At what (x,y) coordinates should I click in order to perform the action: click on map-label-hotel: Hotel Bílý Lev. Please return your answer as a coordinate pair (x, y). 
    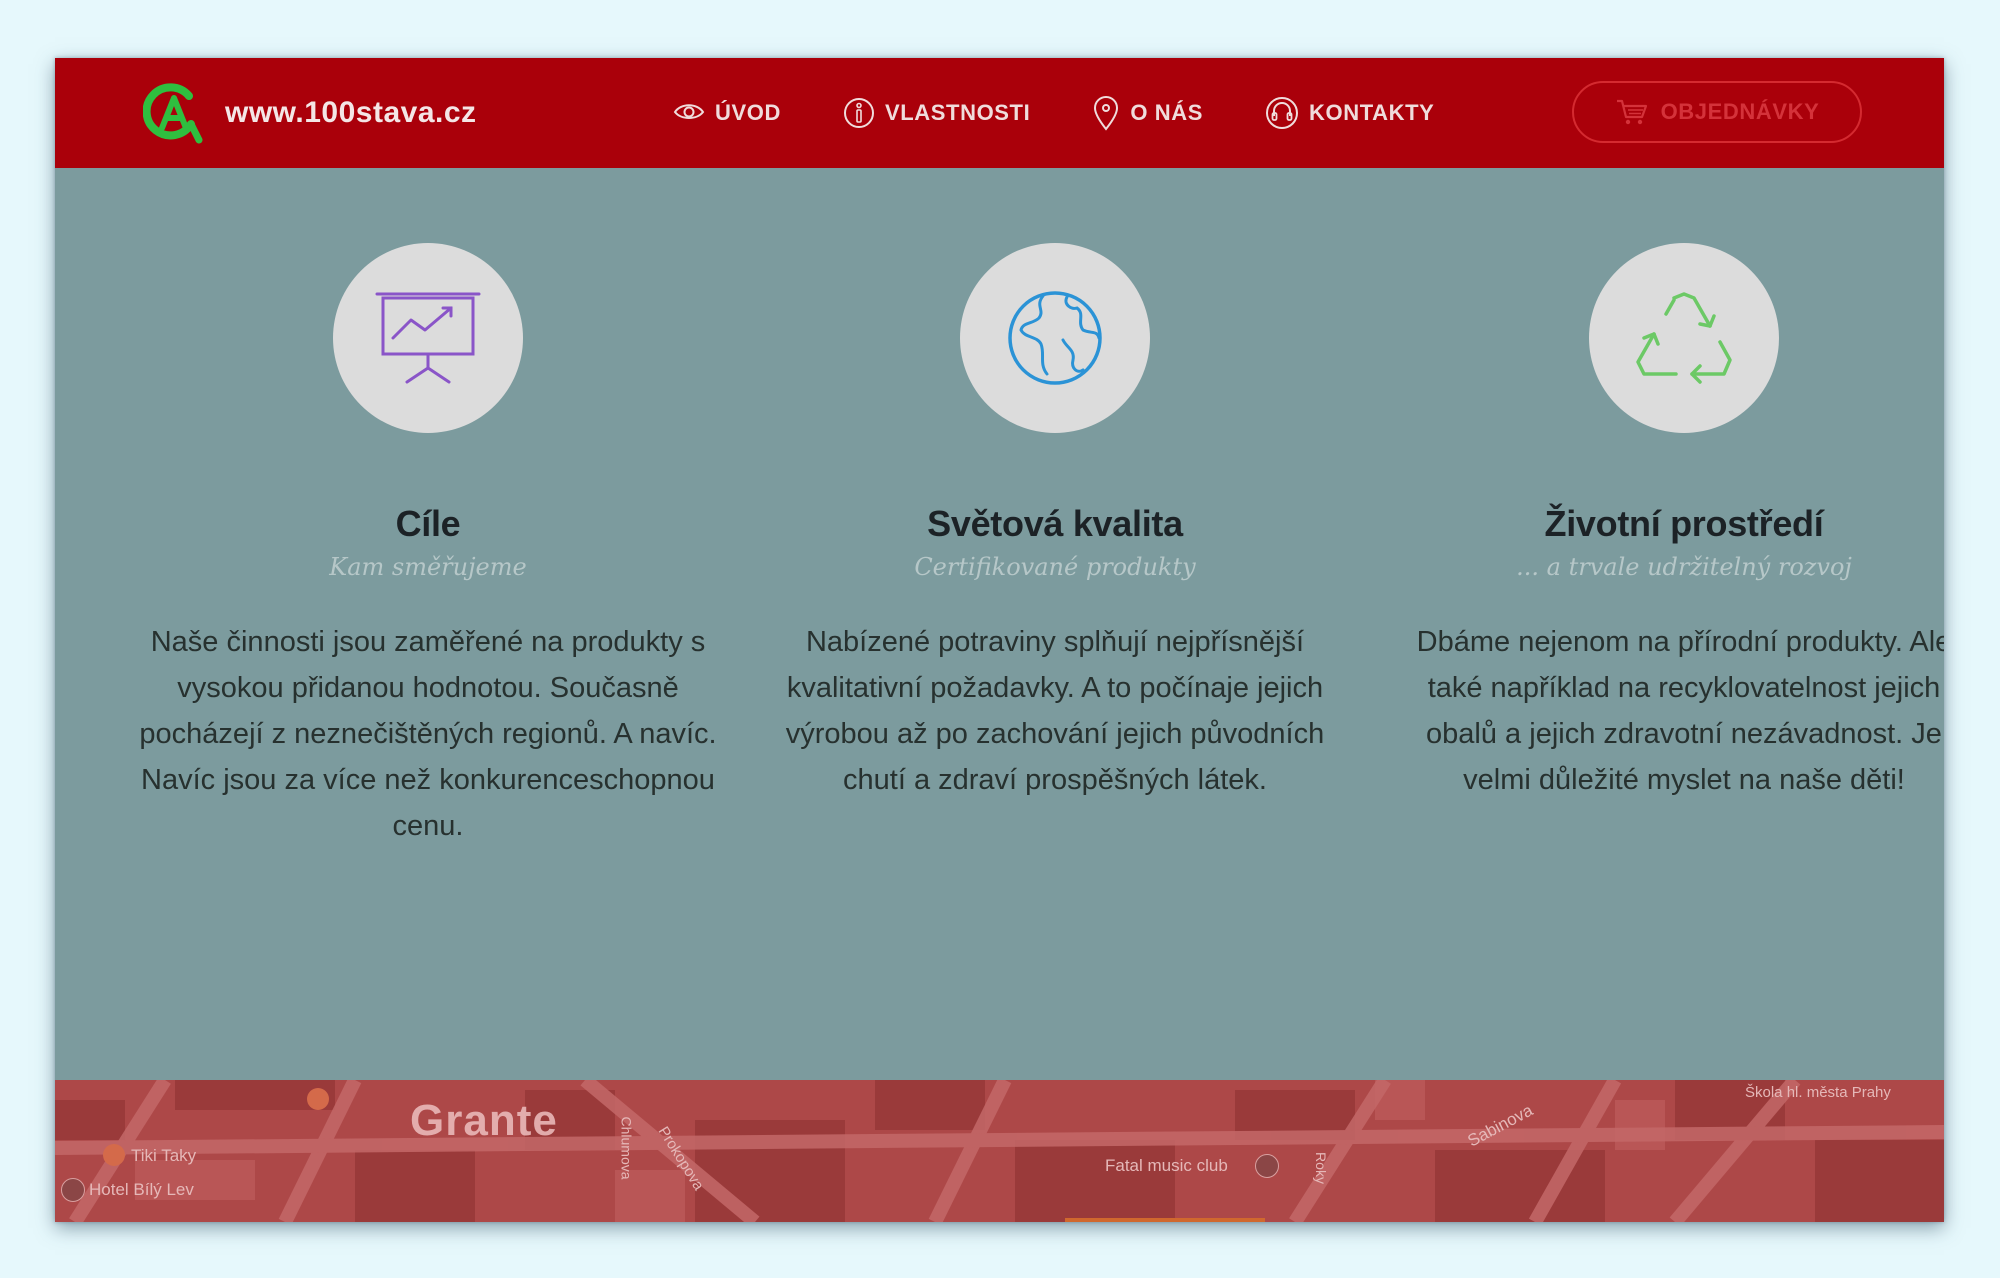
    Looking at the image, I should click on (141, 1189).